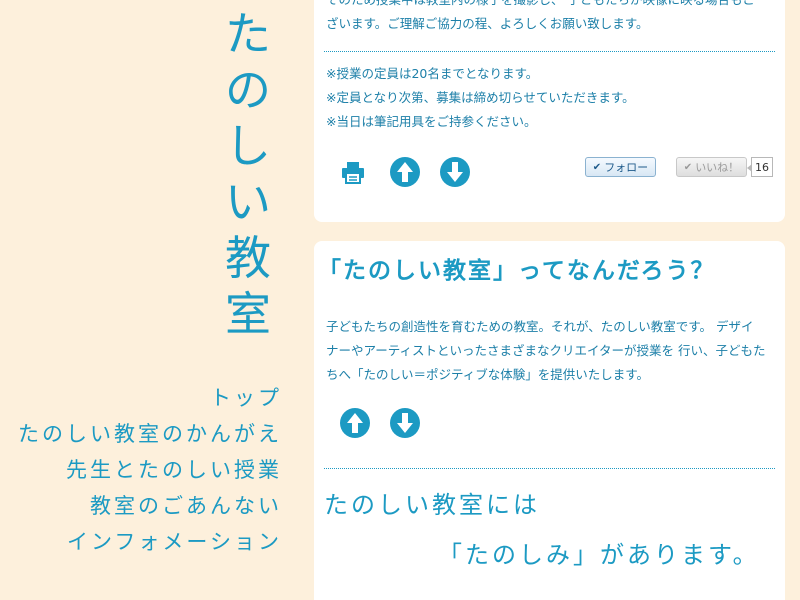 The image size is (800, 600). I want to click on note-item: ※授業の定員は20名までとなります。, so click(432, 73).